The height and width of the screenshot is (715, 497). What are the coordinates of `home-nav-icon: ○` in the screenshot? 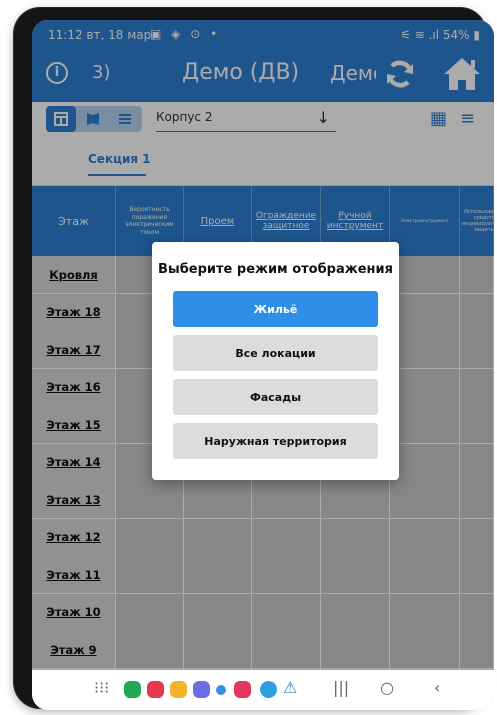 It's located at (387, 687).